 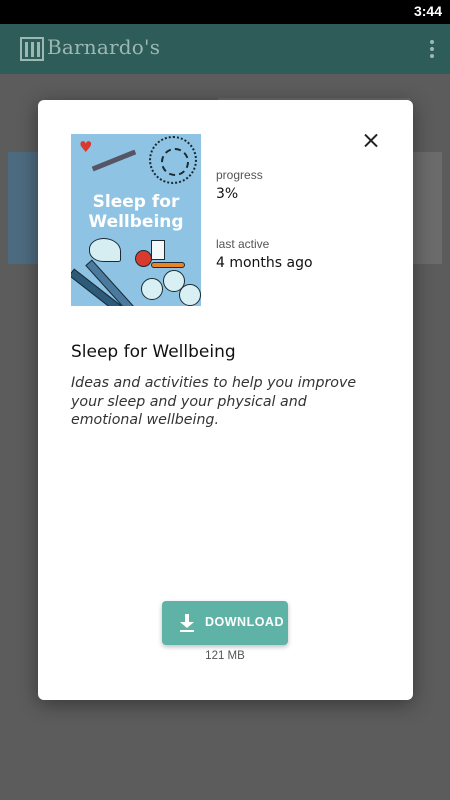 I want to click on download-button-label: DOWNLOAD, so click(x=244, y=622).